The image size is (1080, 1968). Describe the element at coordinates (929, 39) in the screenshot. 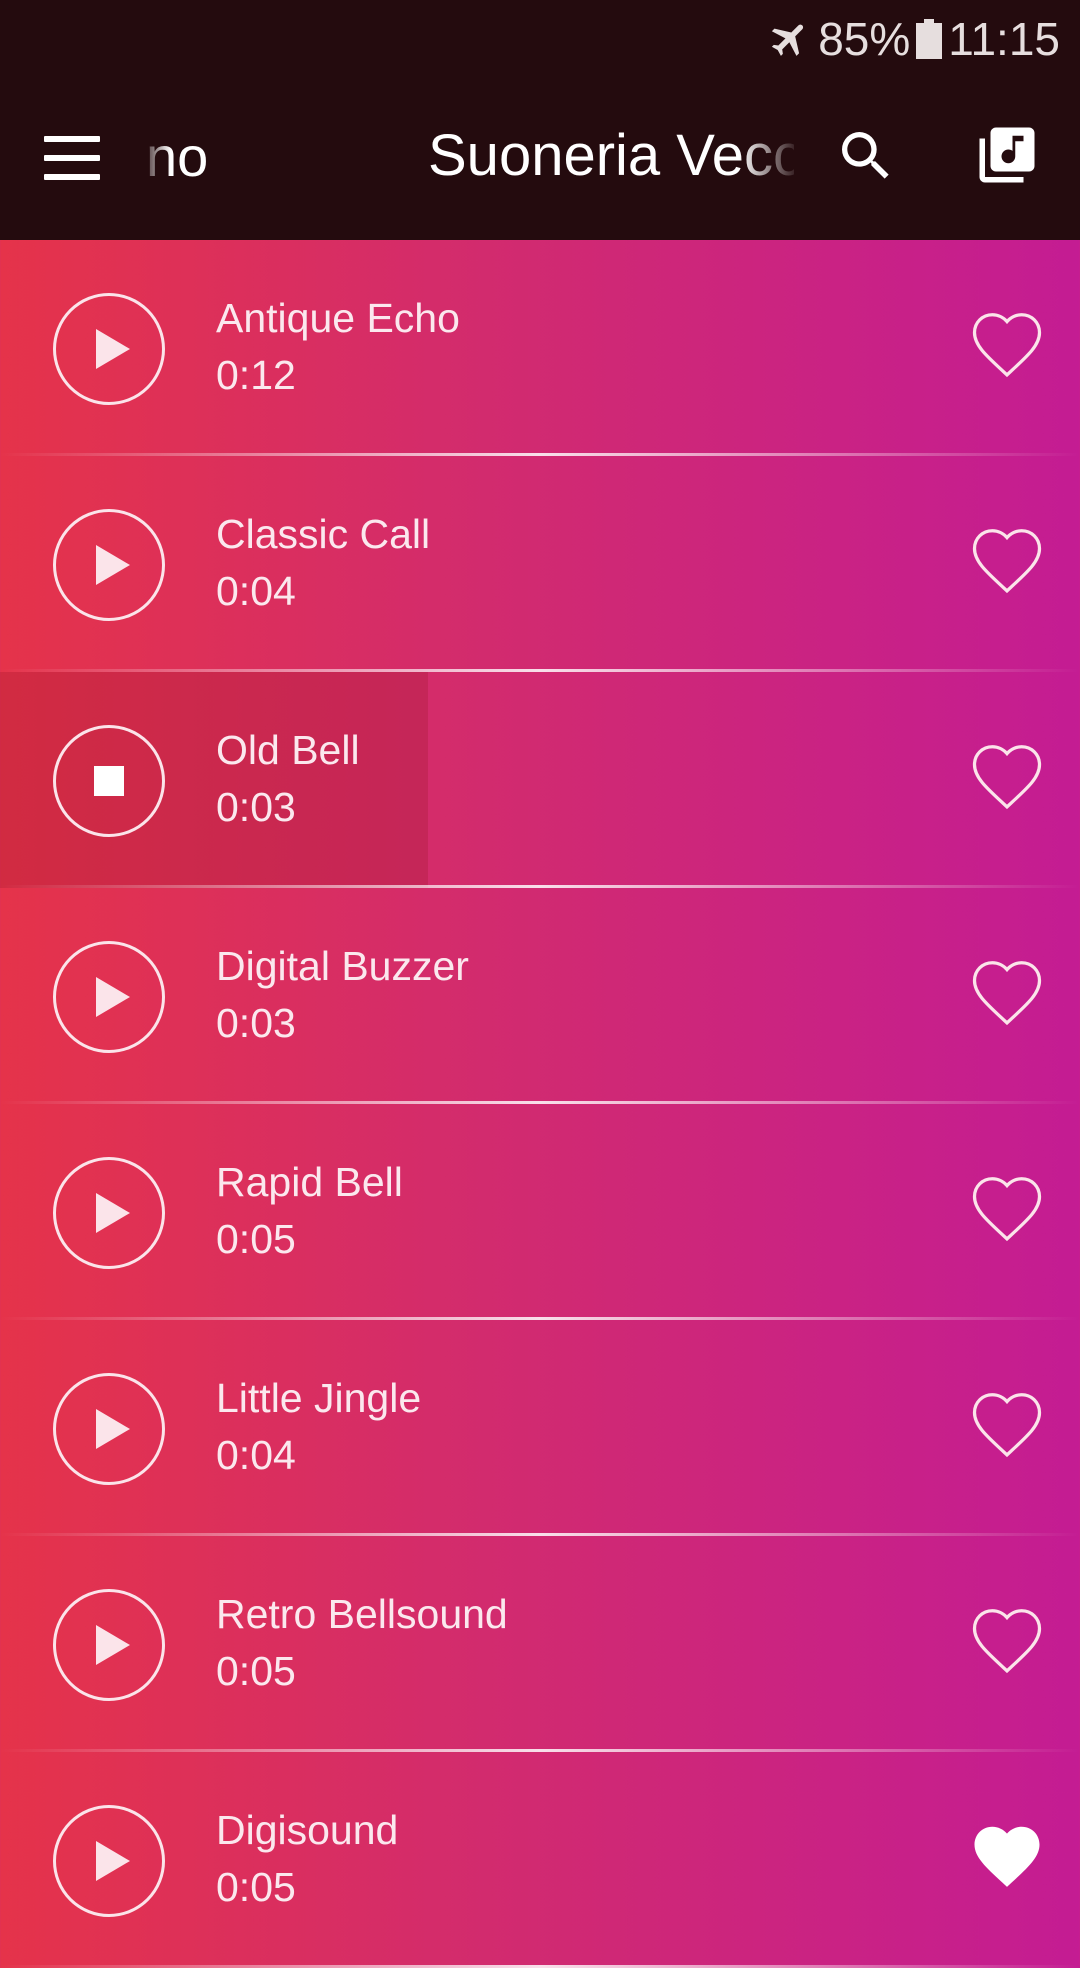

I see `battery-icon` at that location.